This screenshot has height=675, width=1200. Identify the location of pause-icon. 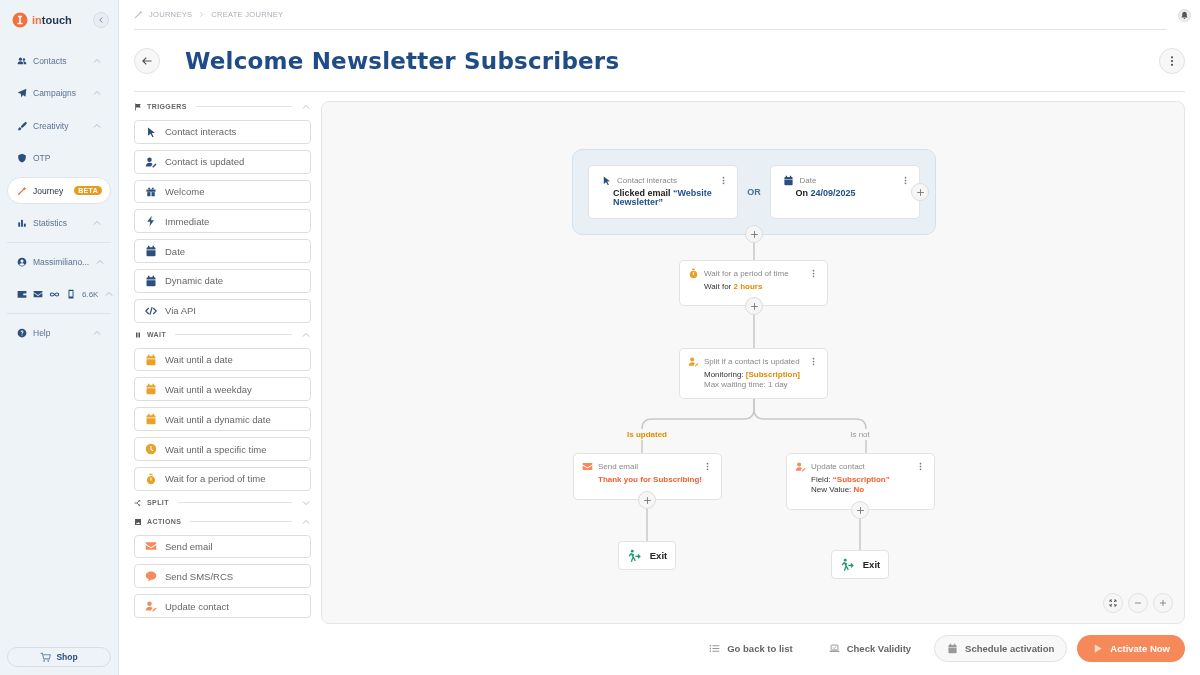
(138, 334).